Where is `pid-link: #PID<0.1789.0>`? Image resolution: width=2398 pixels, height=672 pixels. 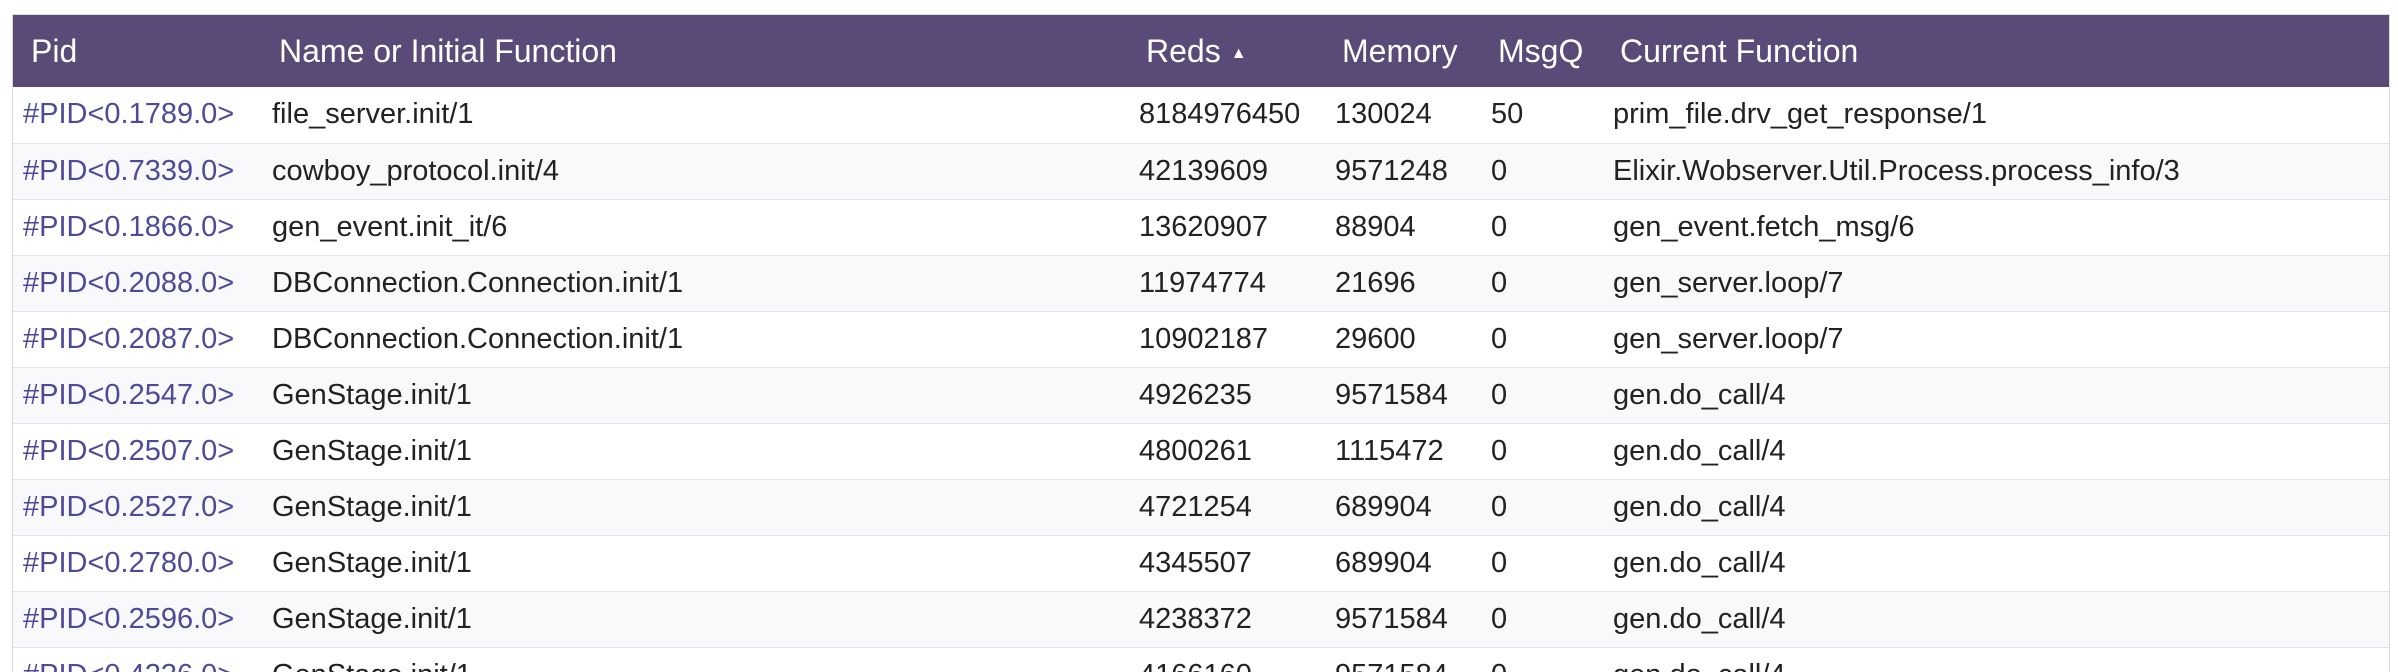 pid-link: #PID<0.1789.0> is located at coordinates (128, 114).